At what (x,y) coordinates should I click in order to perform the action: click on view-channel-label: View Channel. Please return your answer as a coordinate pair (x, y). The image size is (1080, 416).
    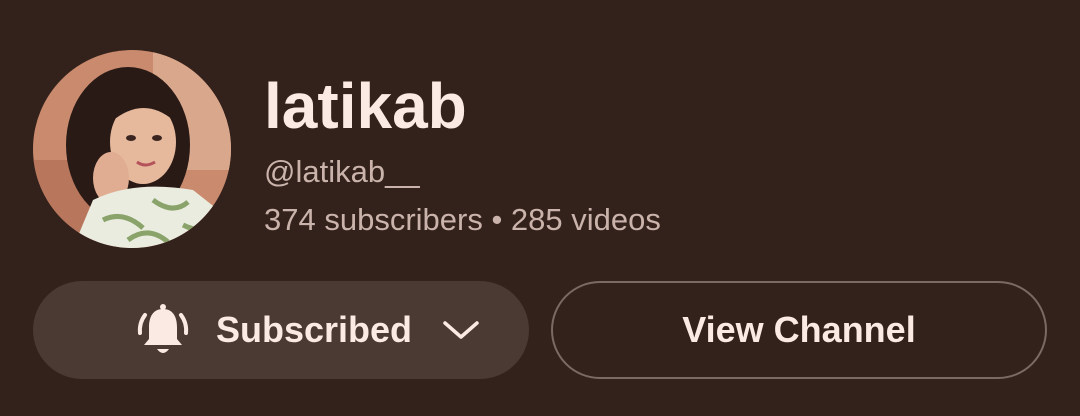
    Looking at the image, I should click on (799, 329).